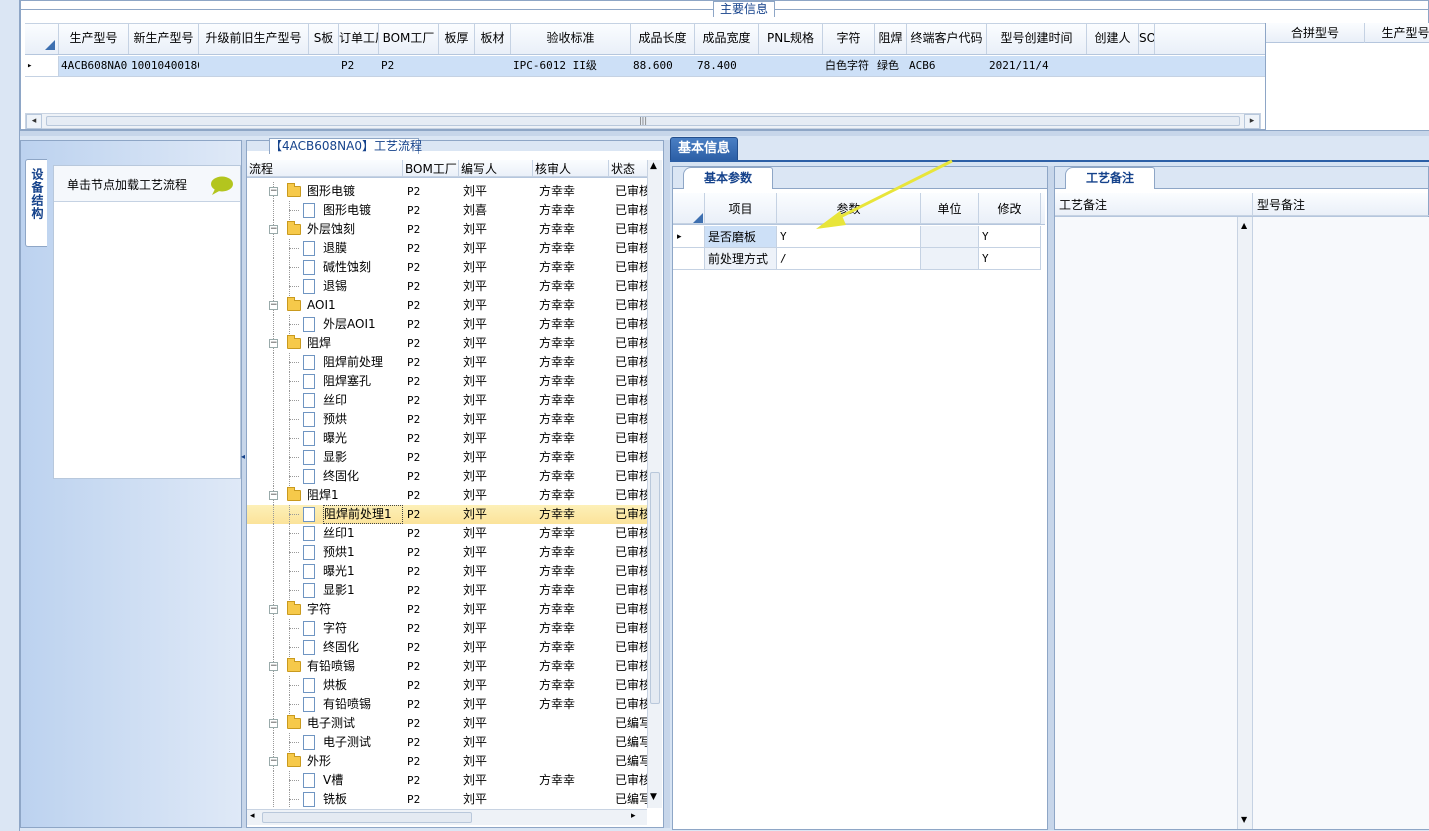  What do you see at coordinates (447, 248) in the screenshot?
I see `tree-row: 退膜 P2 刘平 方幸幸 已审核` at bounding box center [447, 248].